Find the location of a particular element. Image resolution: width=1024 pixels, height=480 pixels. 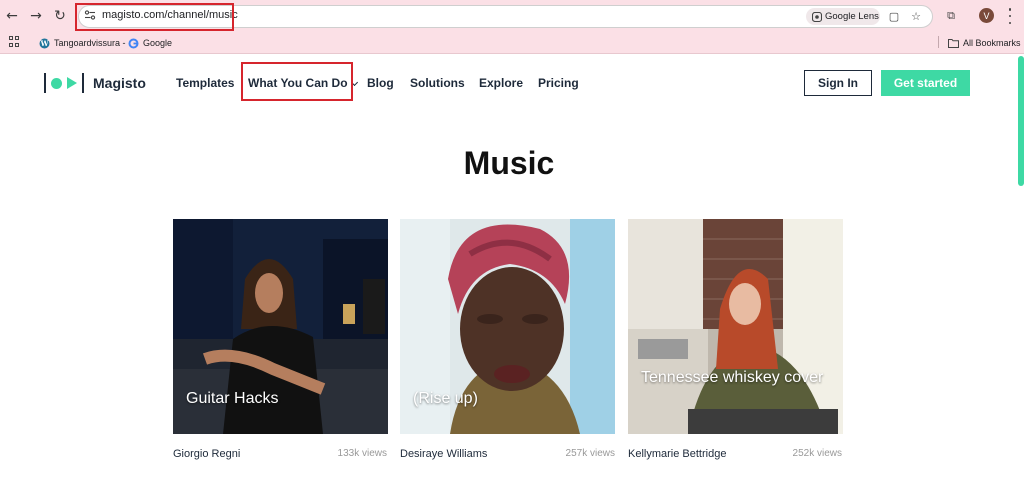

forward-icon: → is located at coordinates (36, 16).